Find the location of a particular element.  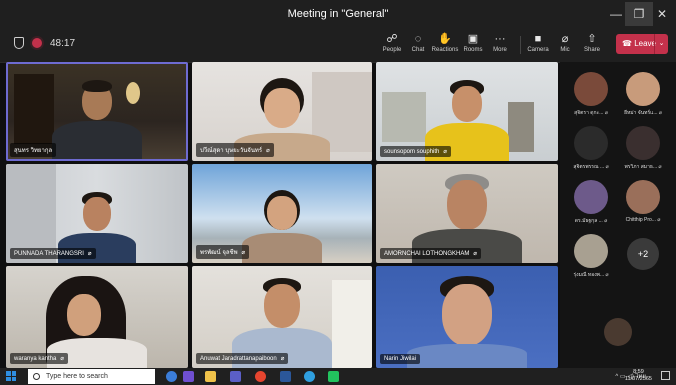

participant-avatar-item: Chitthip Pro... ⌀ is located at coordinates (643, 201).